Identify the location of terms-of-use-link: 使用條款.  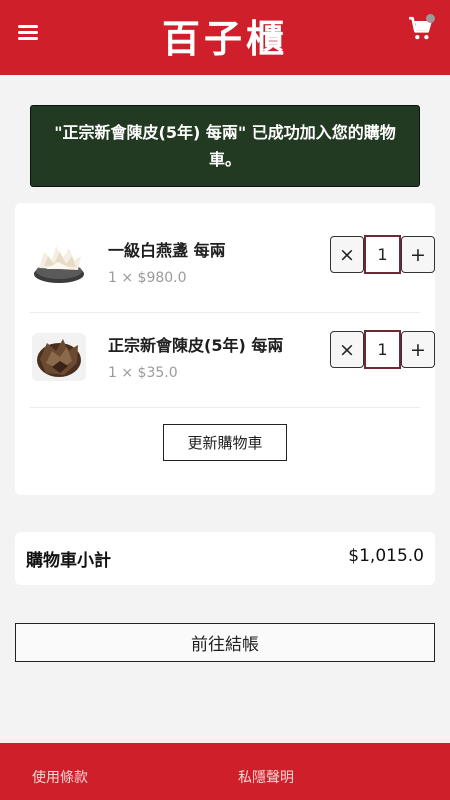
(60, 777).